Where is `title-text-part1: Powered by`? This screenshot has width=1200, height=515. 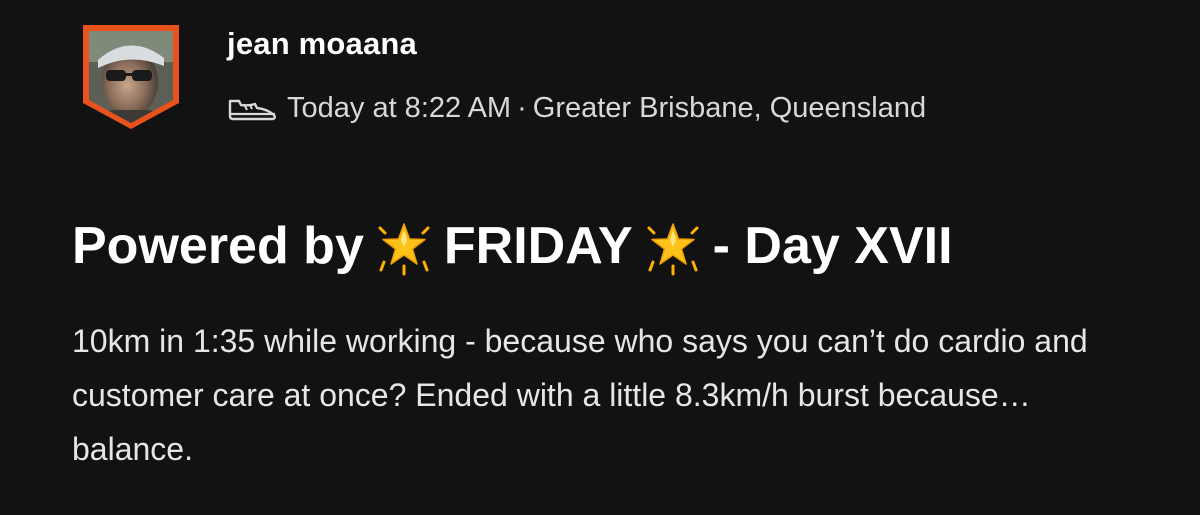 title-text-part1: Powered by is located at coordinates (218, 246).